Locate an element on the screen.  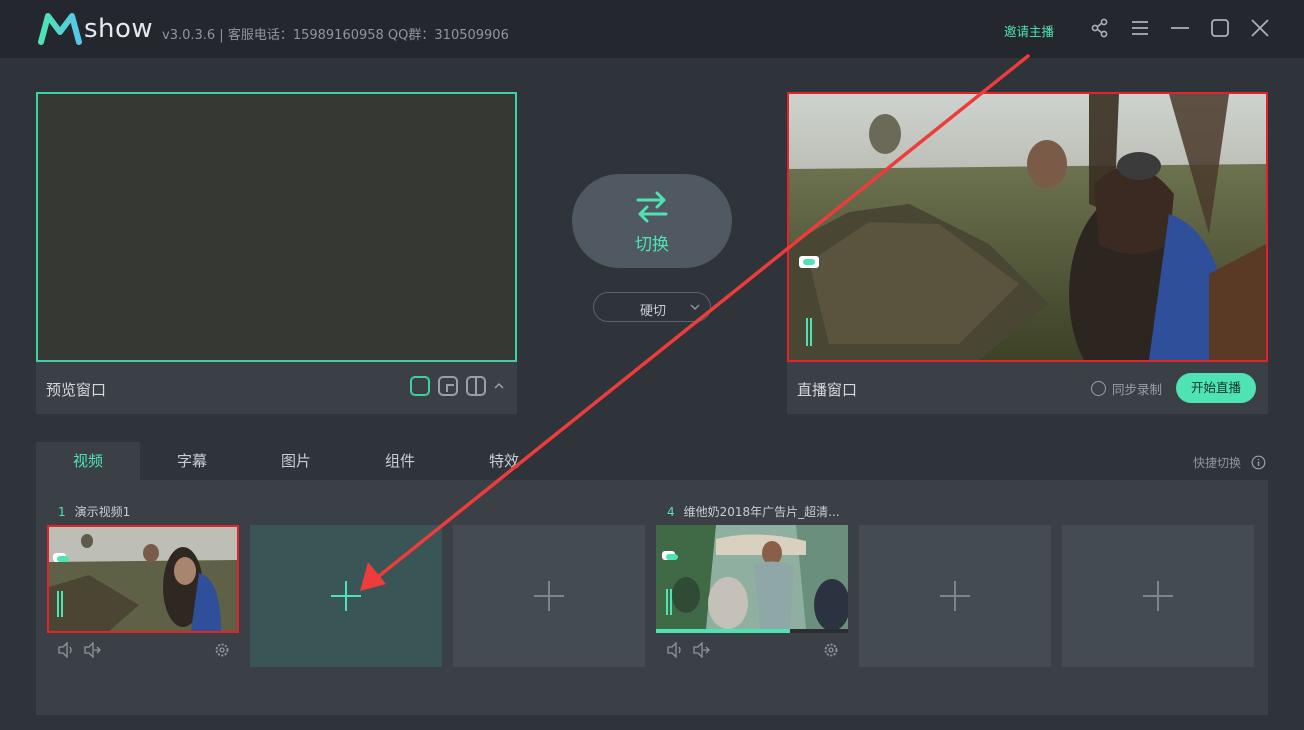
slot-1-number: 1 is located at coordinates (62, 512).